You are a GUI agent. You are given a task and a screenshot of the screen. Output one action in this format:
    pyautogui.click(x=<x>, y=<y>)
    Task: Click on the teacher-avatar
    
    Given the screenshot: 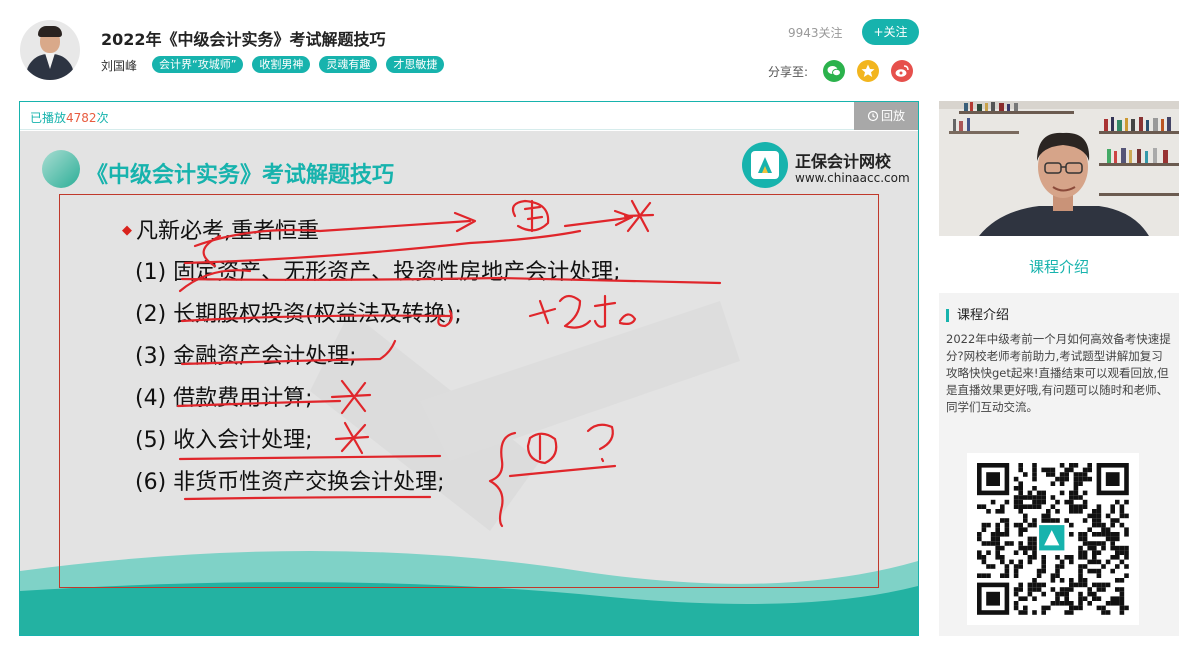 What is the action you would take?
    pyautogui.click(x=50, y=50)
    